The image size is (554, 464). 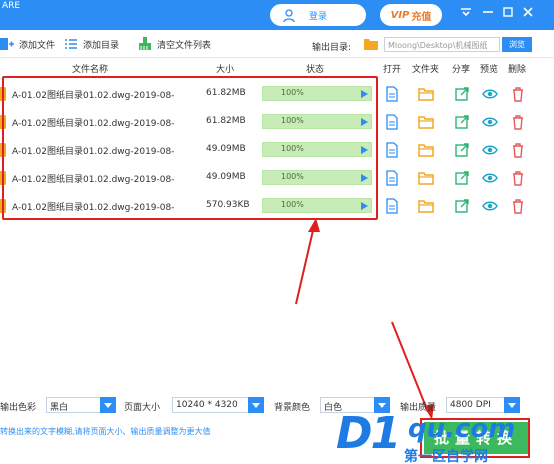 I want to click on title-bar: ARE 登录 VIP 充值, so click(x=277, y=15).